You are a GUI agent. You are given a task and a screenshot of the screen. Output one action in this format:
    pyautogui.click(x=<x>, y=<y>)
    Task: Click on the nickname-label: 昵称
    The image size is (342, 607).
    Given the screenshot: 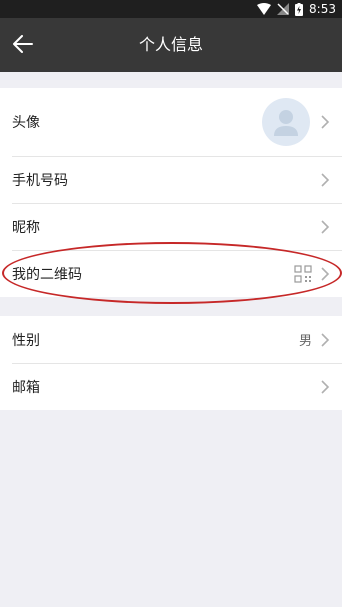 What is the action you would take?
    pyautogui.click(x=26, y=227)
    